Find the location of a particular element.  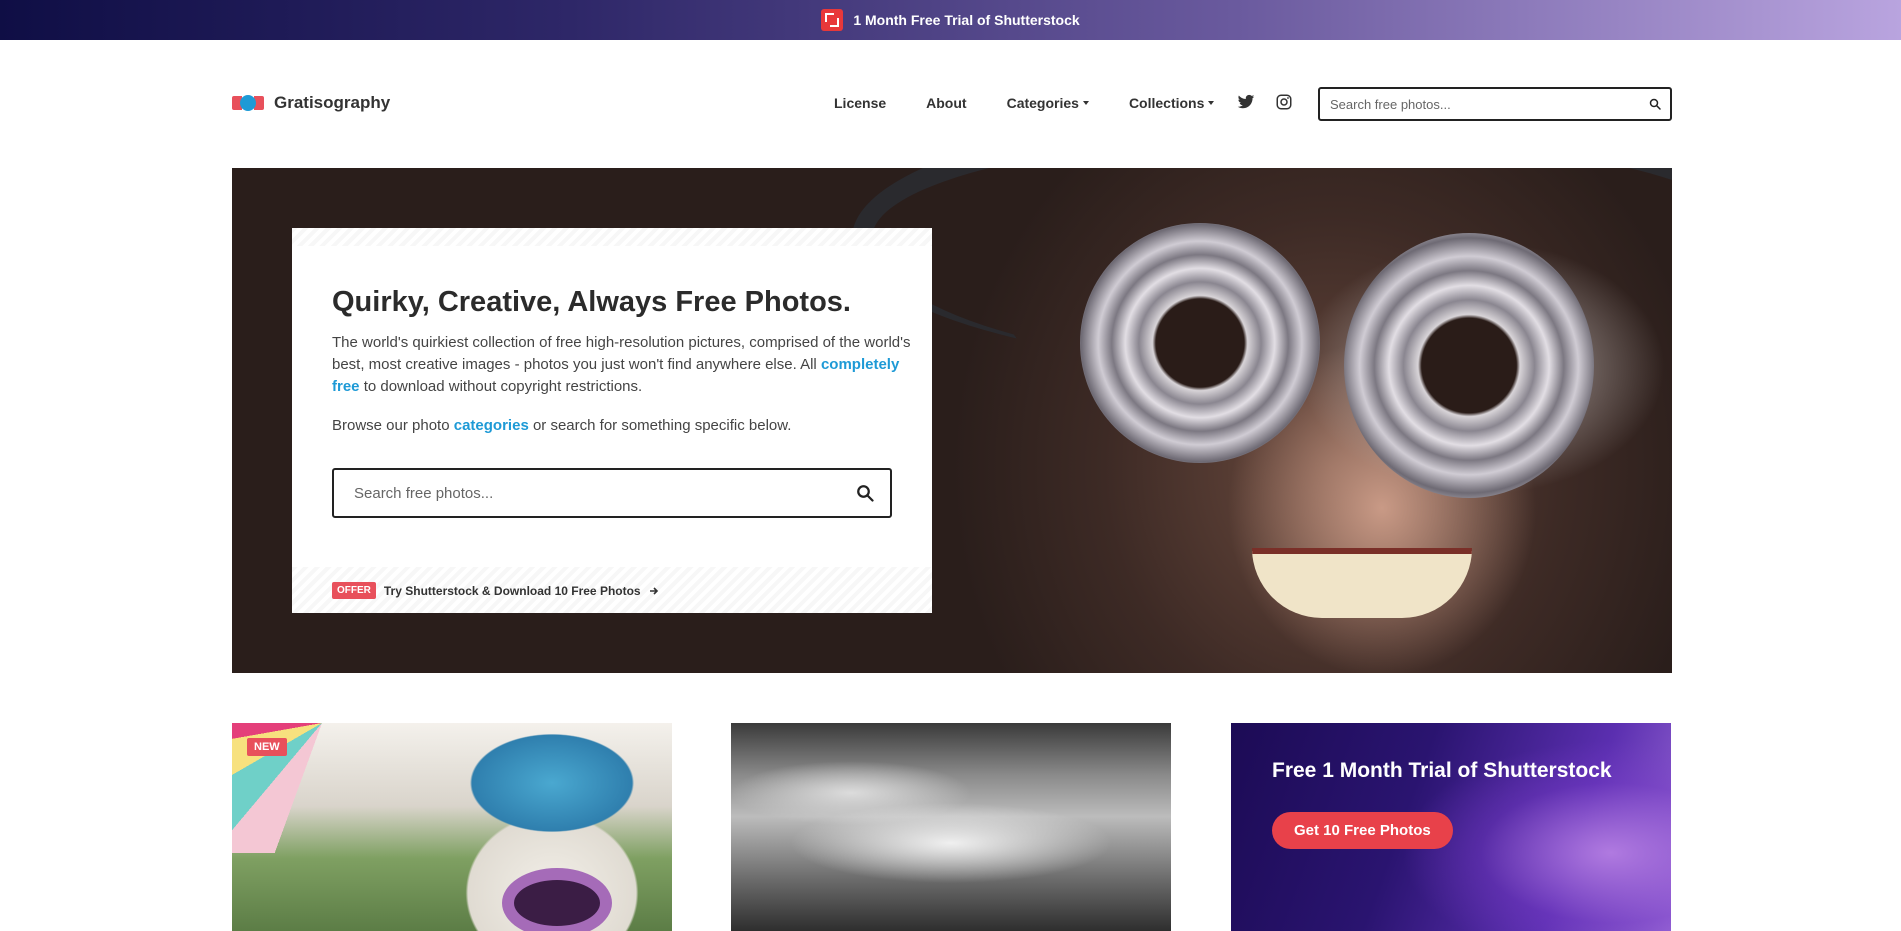

nav-about-label: About is located at coordinates (946, 103).